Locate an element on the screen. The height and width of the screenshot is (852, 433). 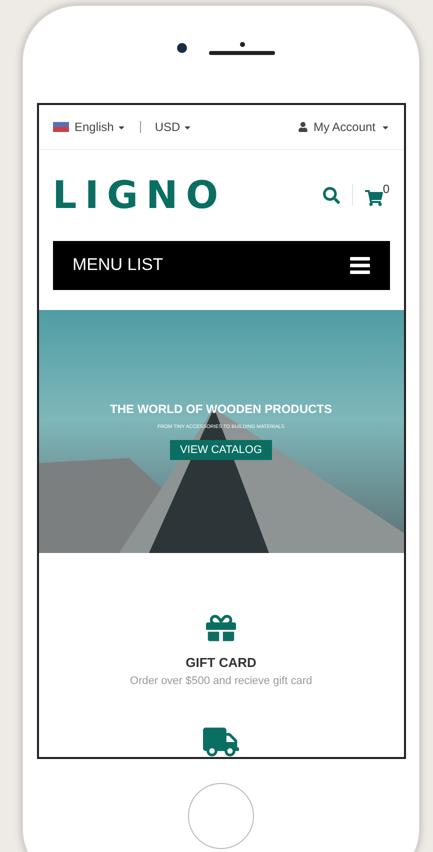
language-selector: English is located at coordinates (100, 127).